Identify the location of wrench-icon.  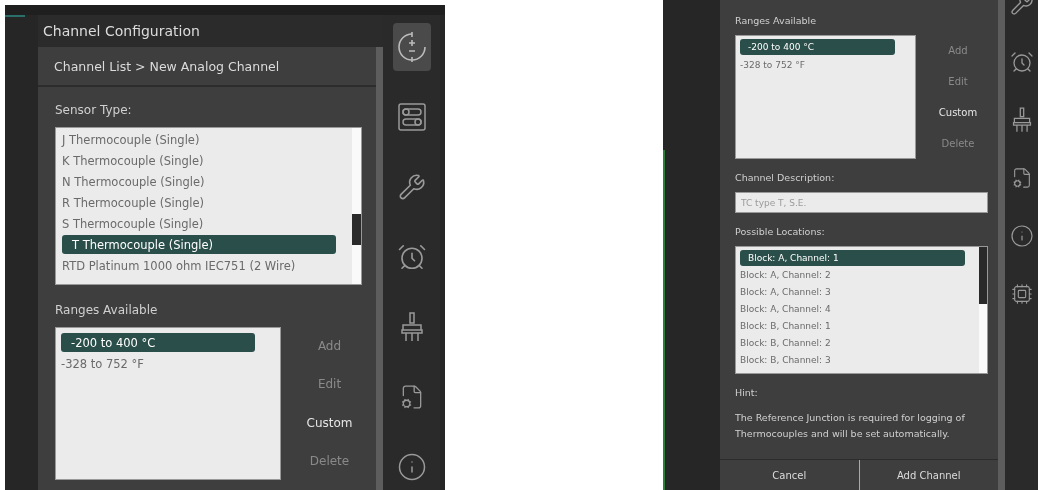
(411, 187).